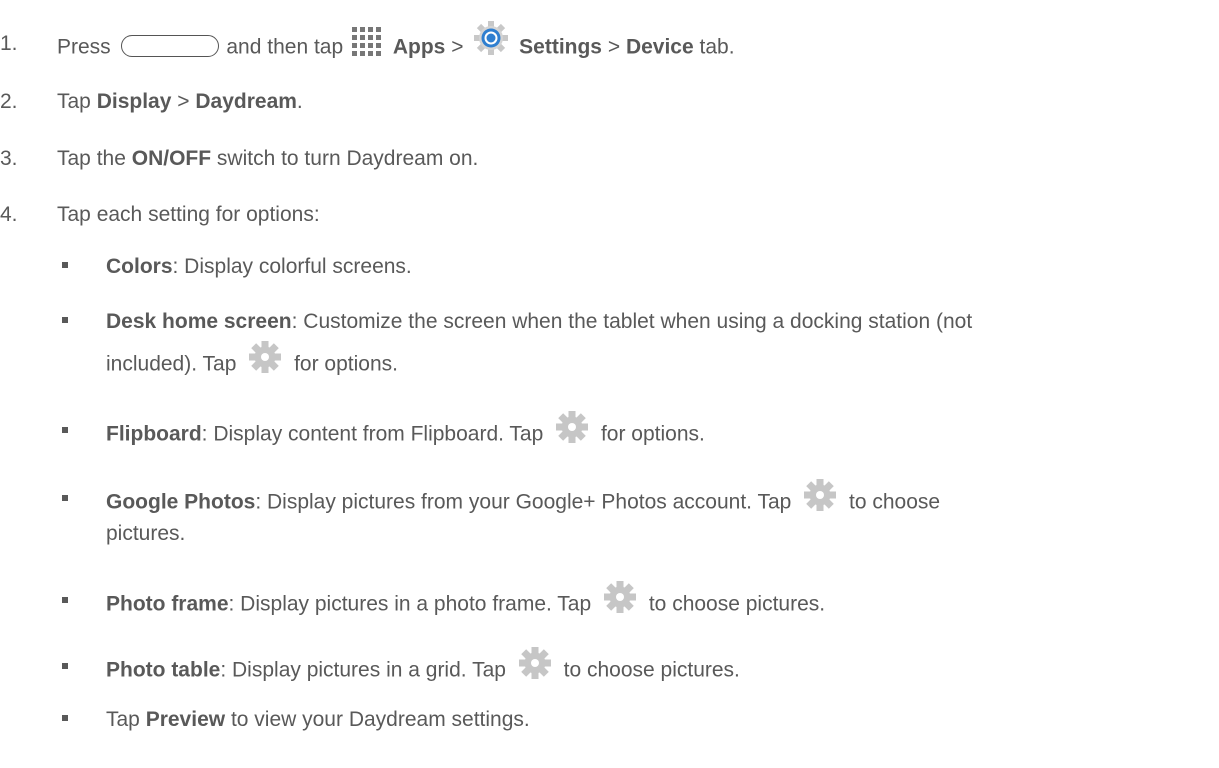 The height and width of the screenshot is (768, 1219). What do you see at coordinates (123, 719) in the screenshot?
I see `option-desc: Tap` at bounding box center [123, 719].